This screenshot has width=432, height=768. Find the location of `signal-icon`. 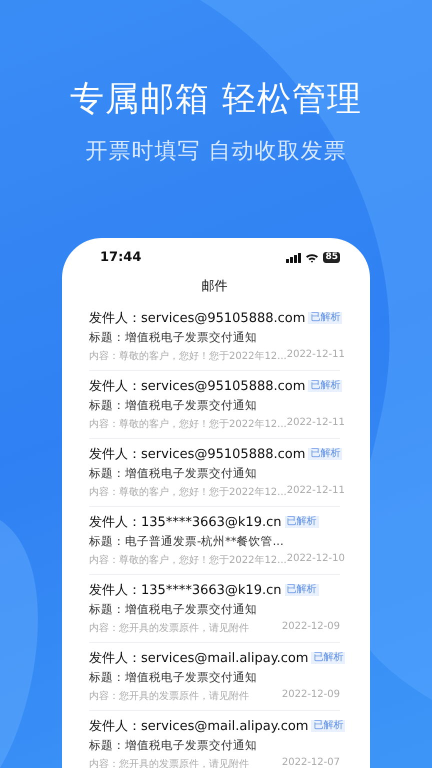

signal-icon is located at coordinates (294, 257).